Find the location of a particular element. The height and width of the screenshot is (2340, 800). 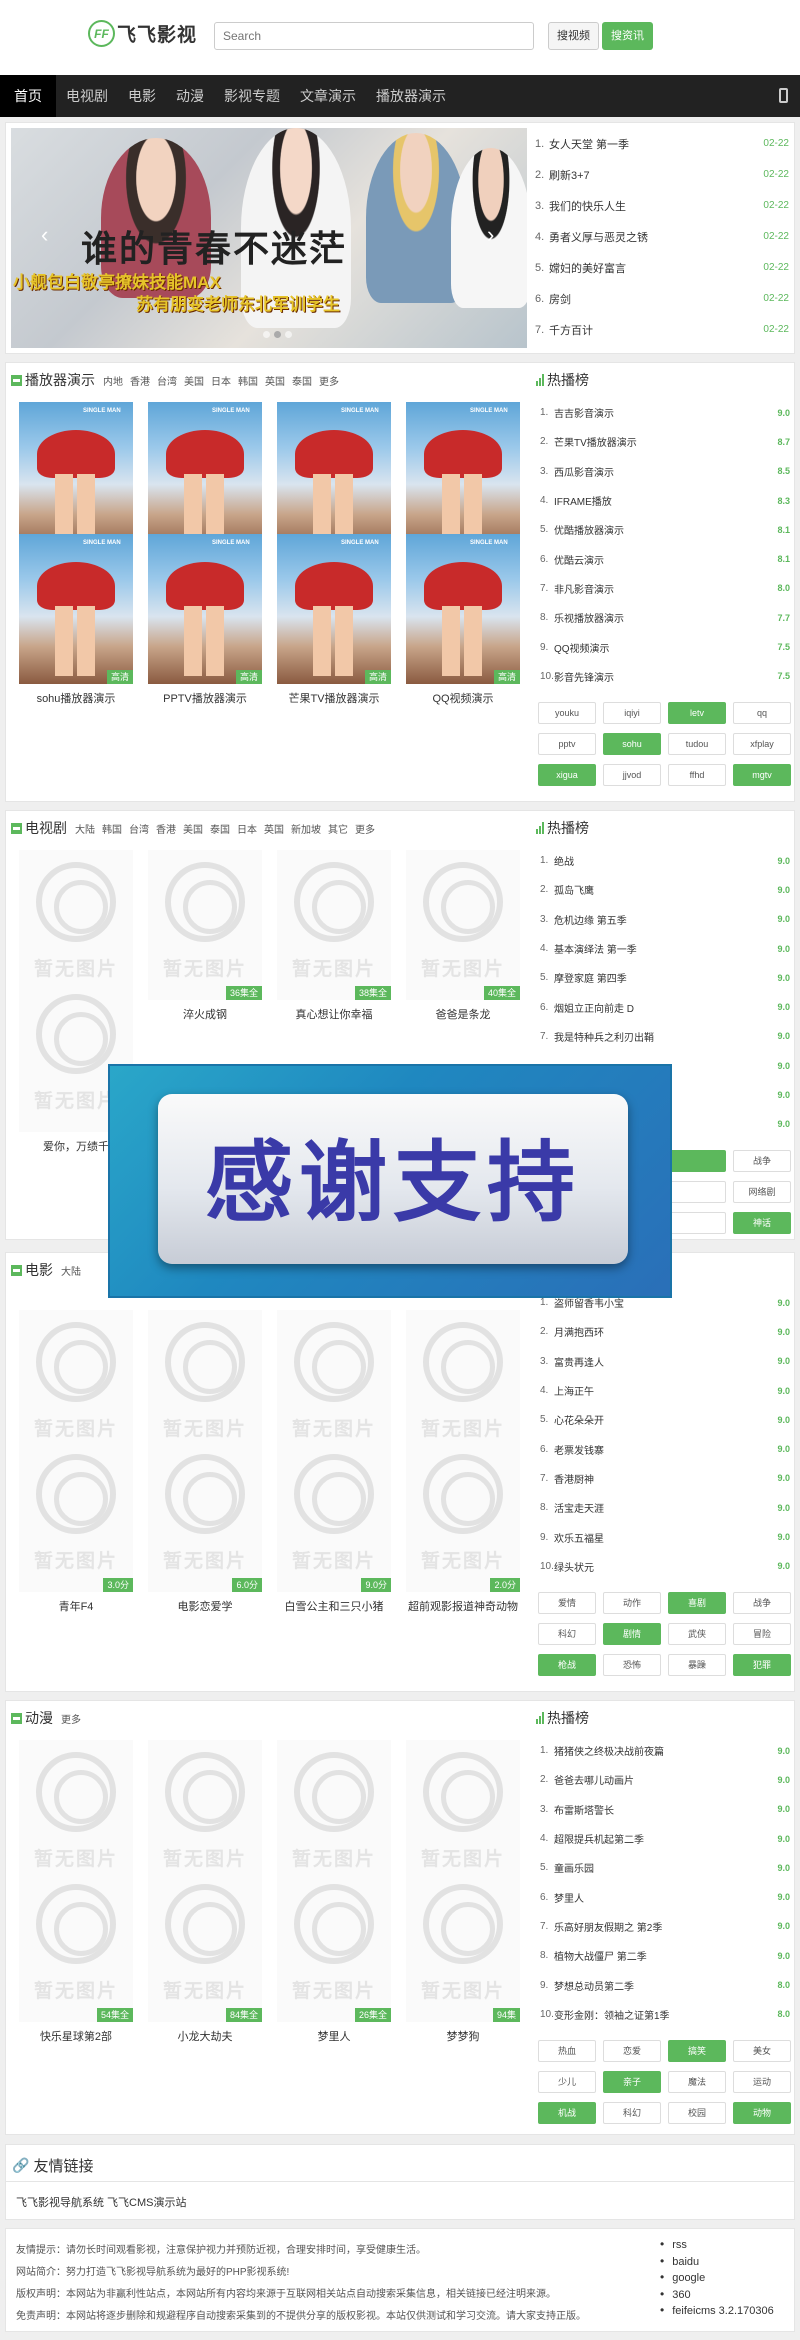

tag-button: 战争 is located at coordinates (762, 1161).